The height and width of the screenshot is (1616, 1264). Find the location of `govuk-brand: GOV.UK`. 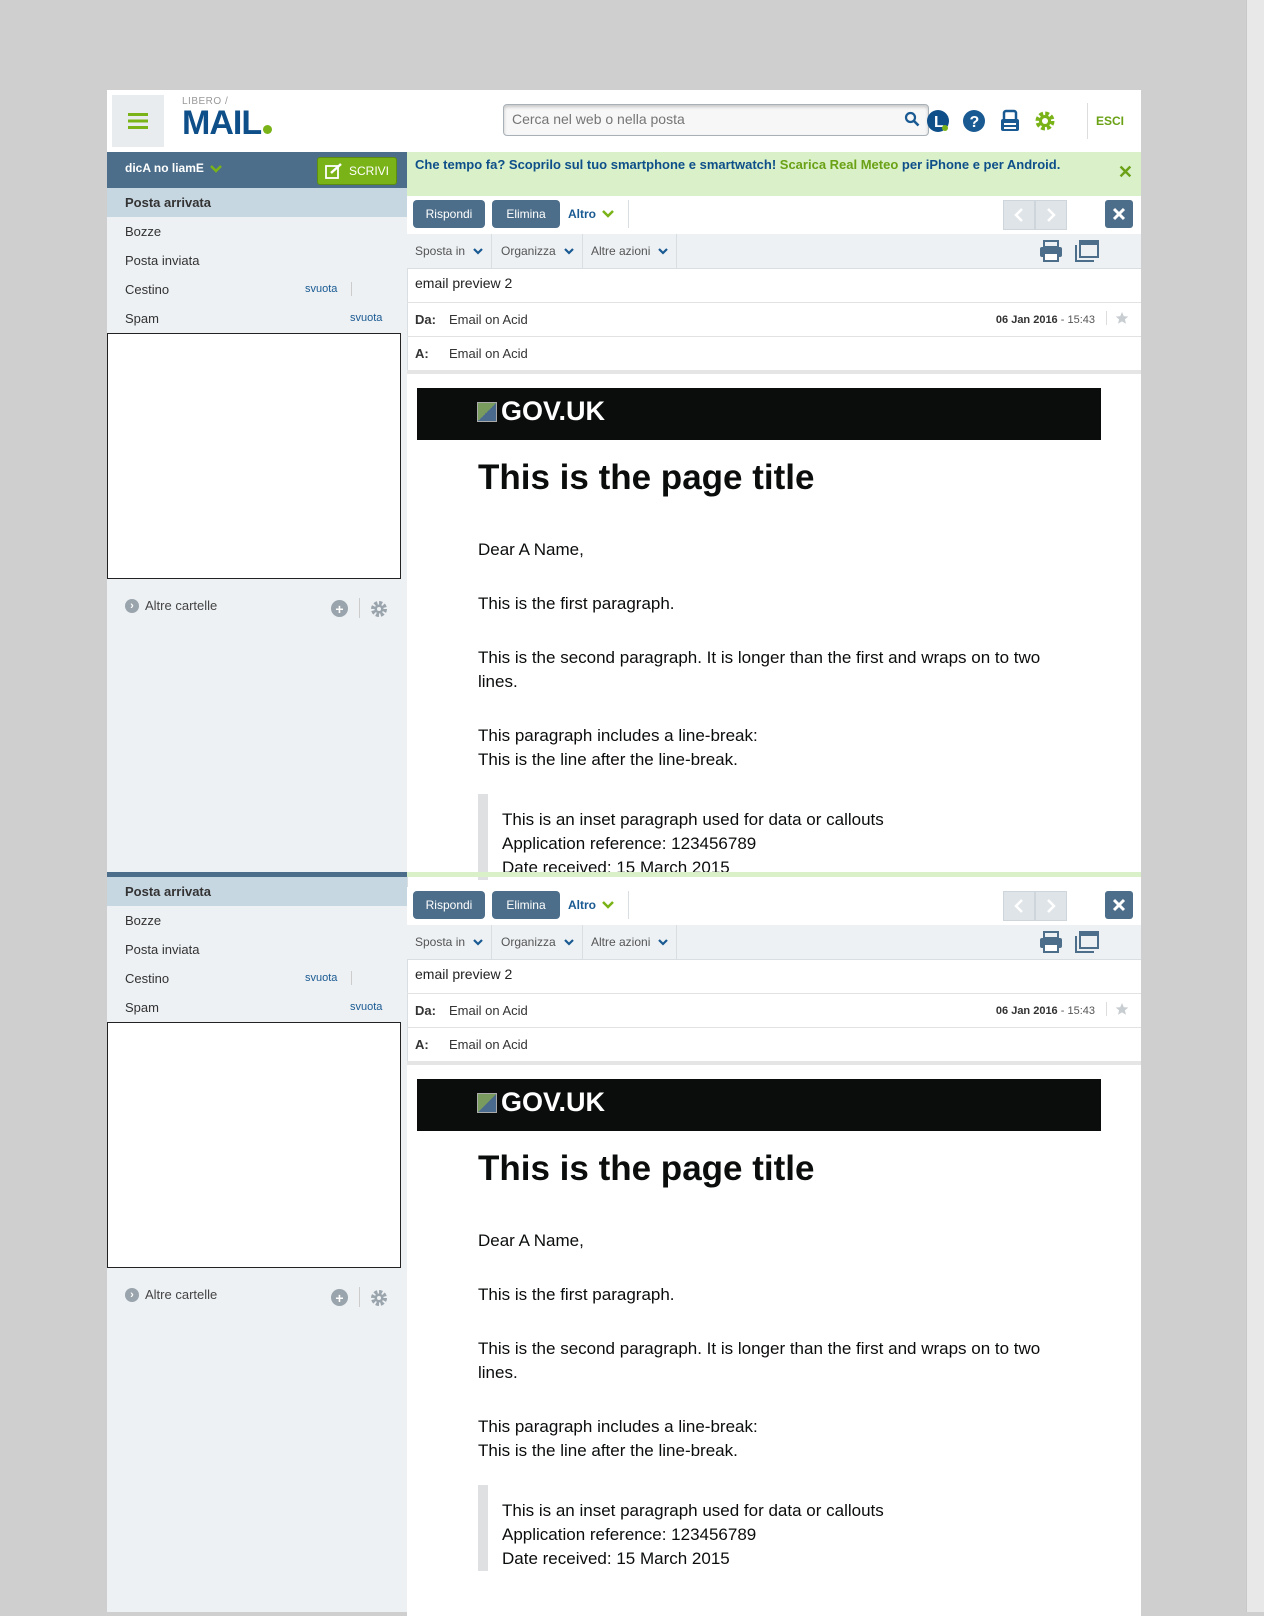

govuk-brand: GOV.UK is located at coordinates (553, 1102).